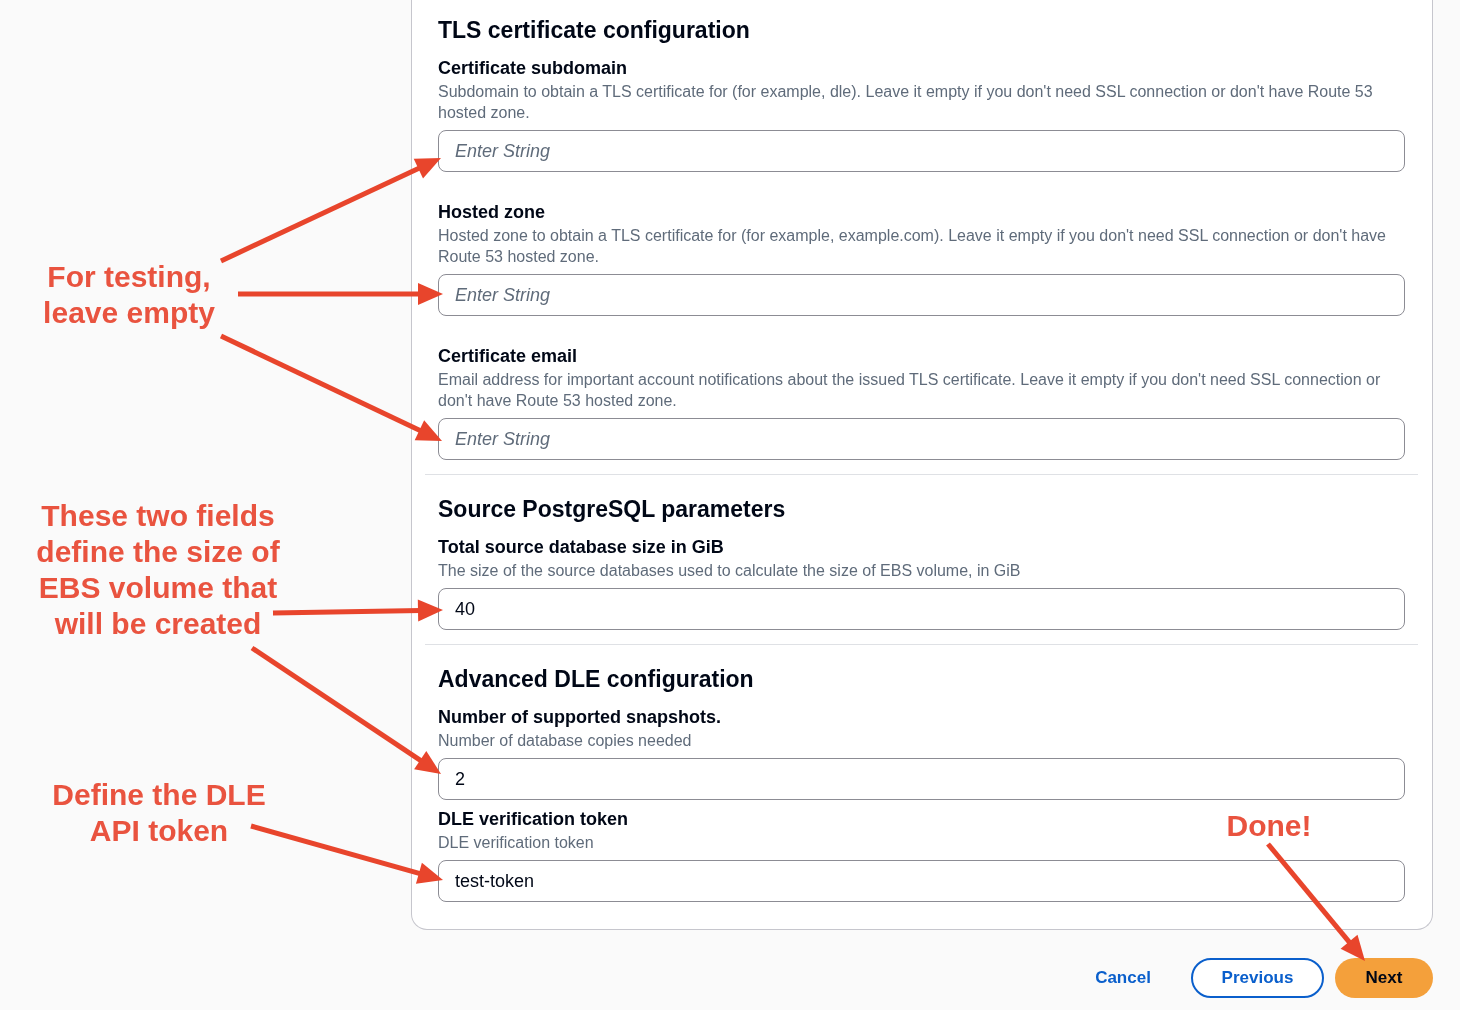 The height and width of the screenshot is (1010, 1460). Describe the element at coordinates (921, 779) in the screenshot. I see `text-input: 2` at that location.